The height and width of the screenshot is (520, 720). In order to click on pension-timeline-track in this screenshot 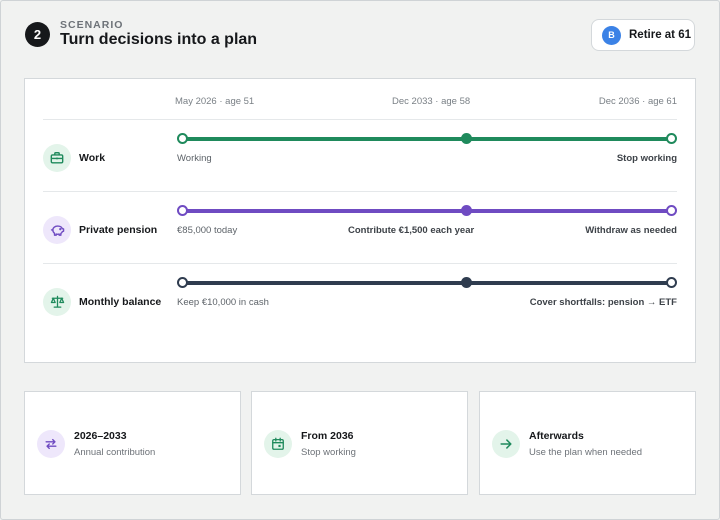, I will do `click(427, 211)`.